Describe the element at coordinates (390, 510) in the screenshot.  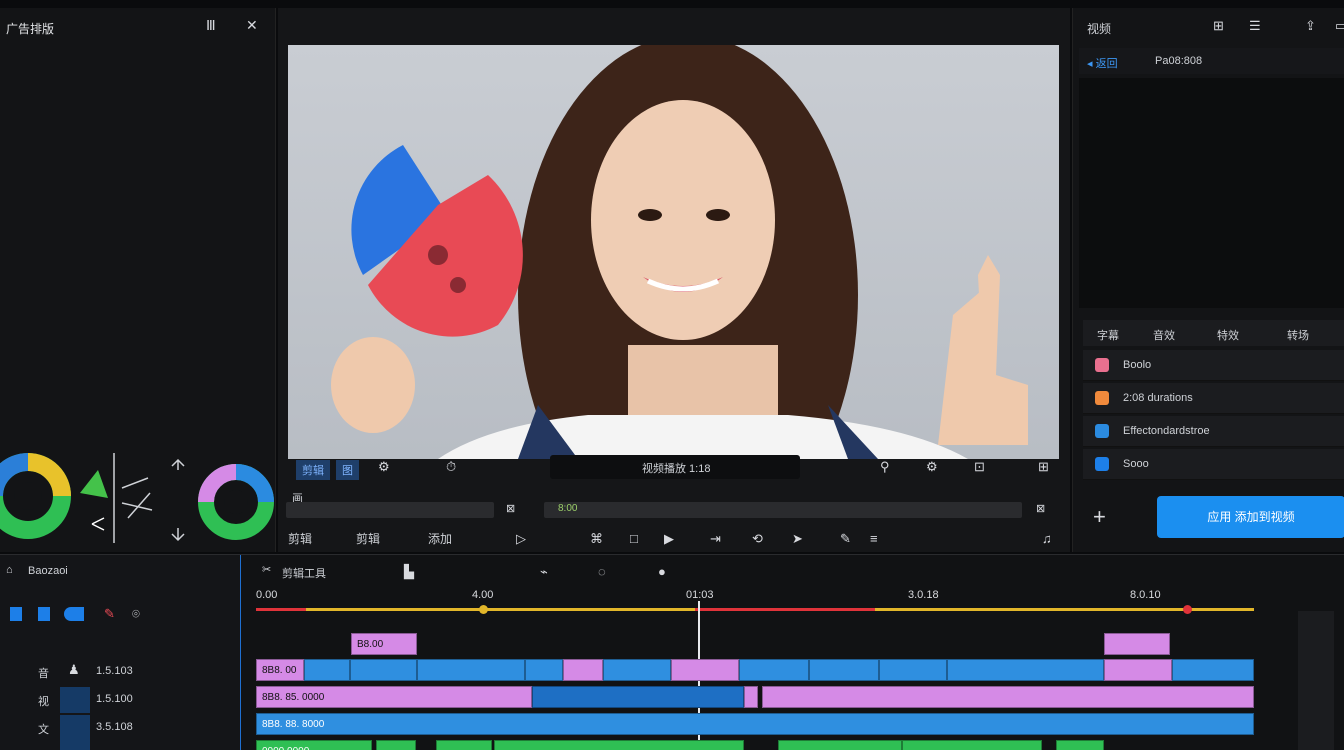
I see `left-slider` at that location.